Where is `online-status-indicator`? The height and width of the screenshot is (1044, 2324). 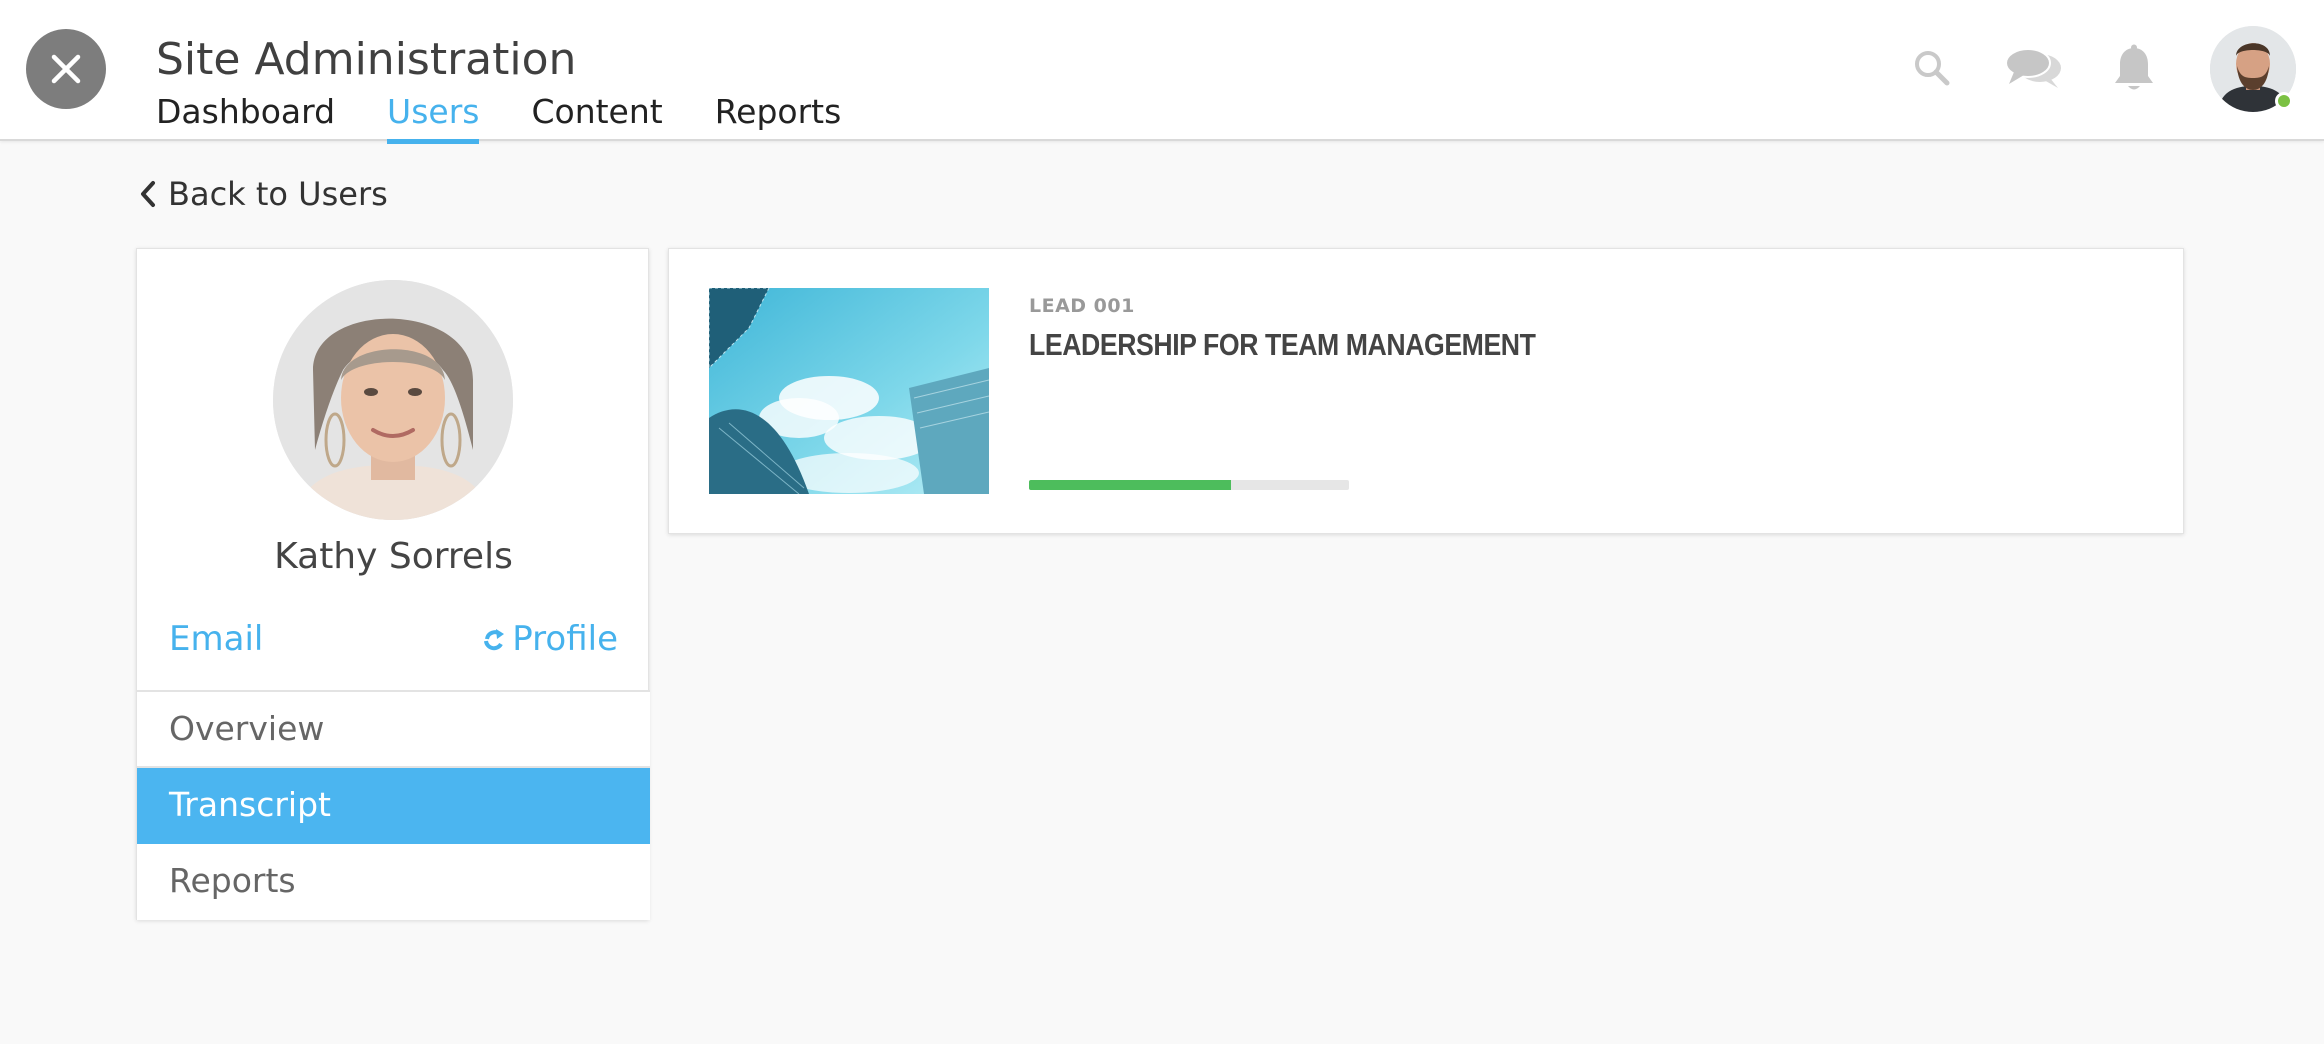
online-status-indicator is located at coordinates (2284, 101).